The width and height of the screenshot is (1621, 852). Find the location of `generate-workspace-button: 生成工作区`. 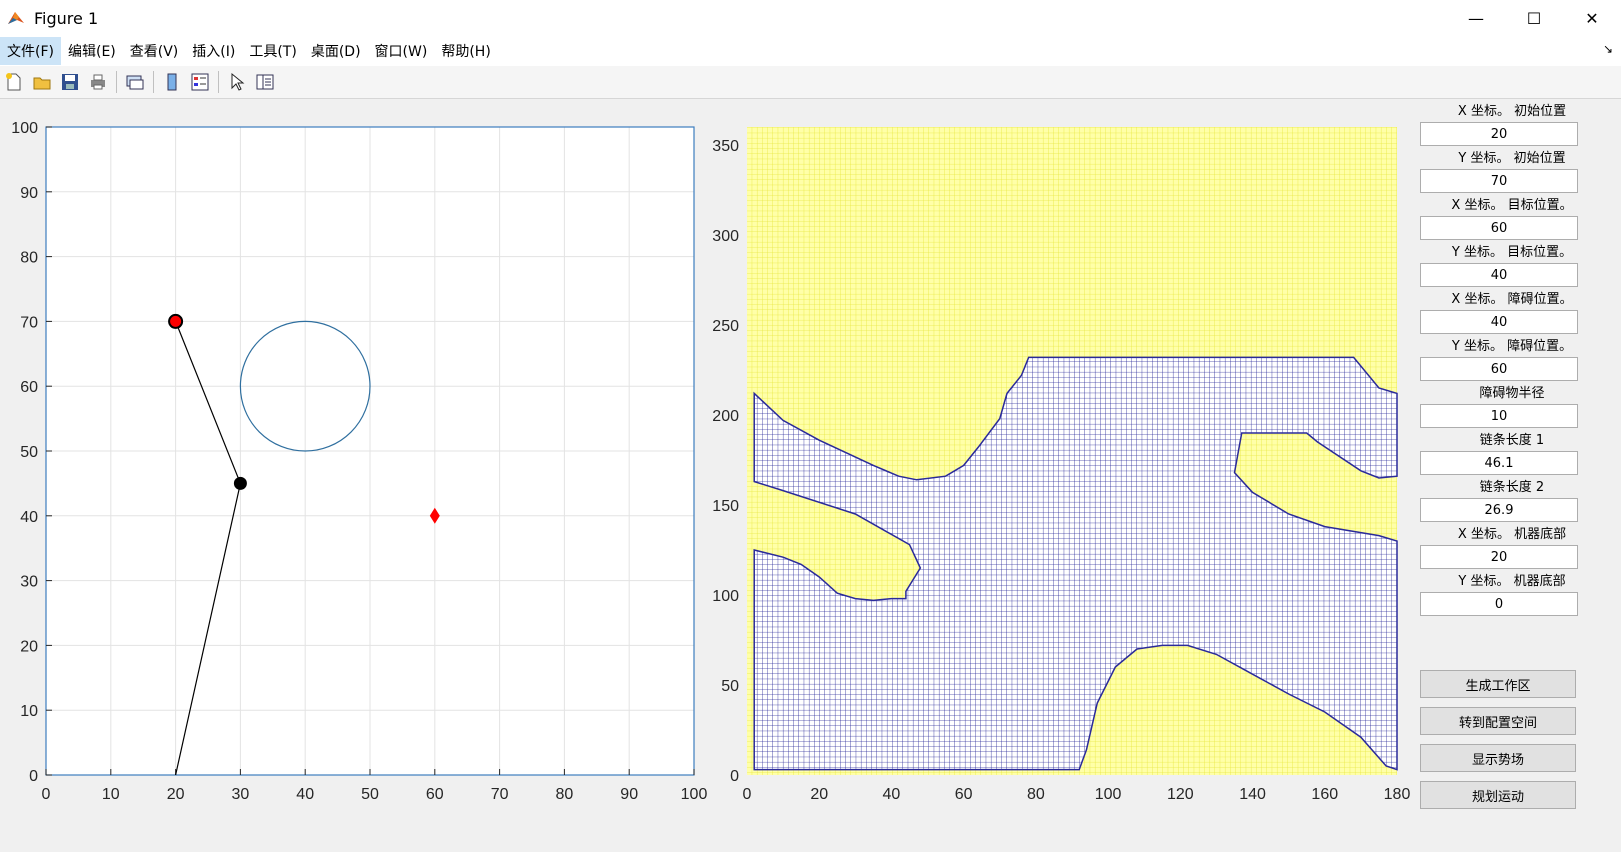

generate-workspace-button: 生成工作区 is located at coordinates (1498, 684).